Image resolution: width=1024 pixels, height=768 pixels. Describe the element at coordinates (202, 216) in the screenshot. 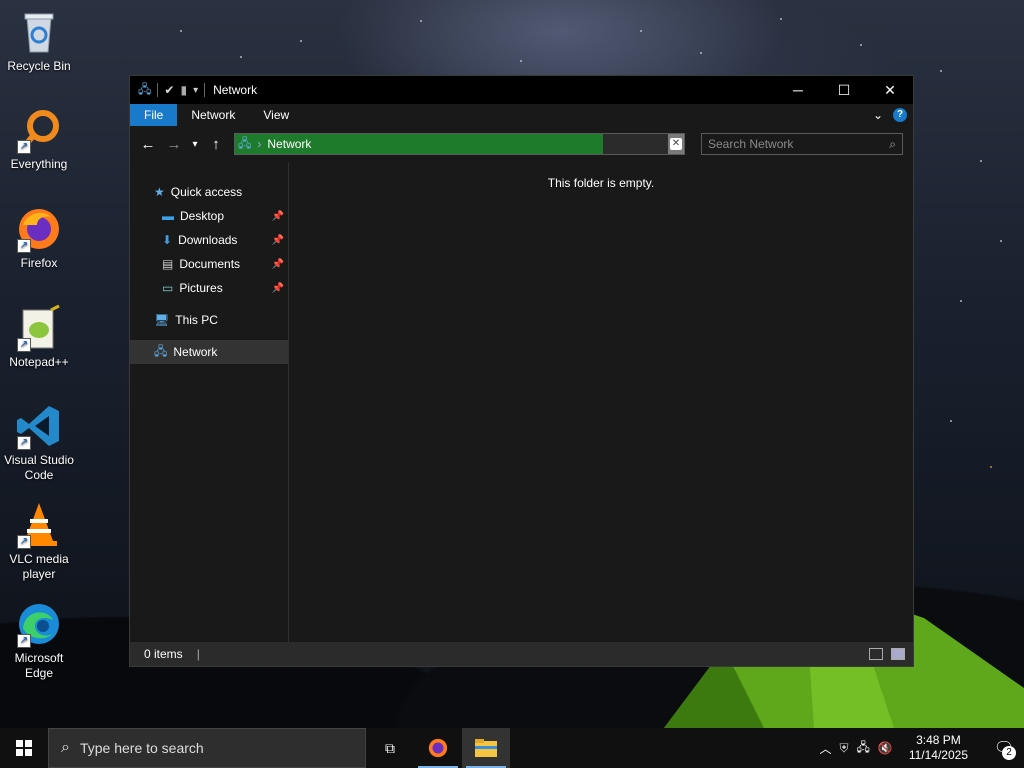

I see `nav-label: Desktop` at that location.